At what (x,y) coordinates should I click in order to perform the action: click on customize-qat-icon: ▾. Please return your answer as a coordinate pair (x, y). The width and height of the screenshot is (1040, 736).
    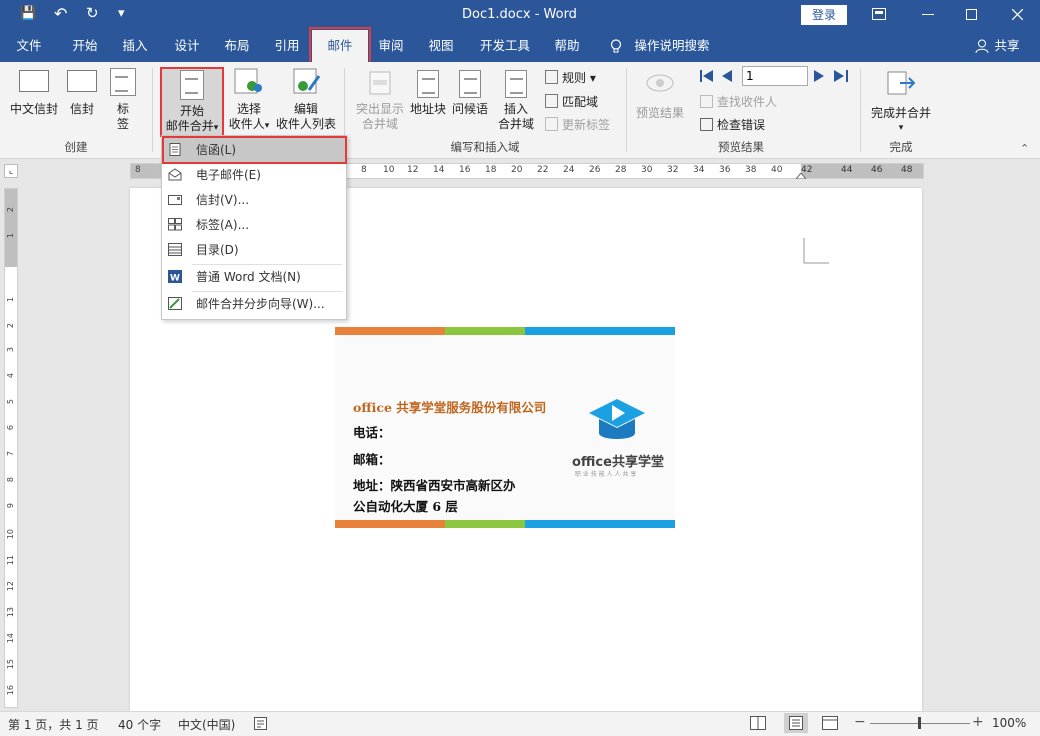
    Looking at the image, I should click on (121, 13).